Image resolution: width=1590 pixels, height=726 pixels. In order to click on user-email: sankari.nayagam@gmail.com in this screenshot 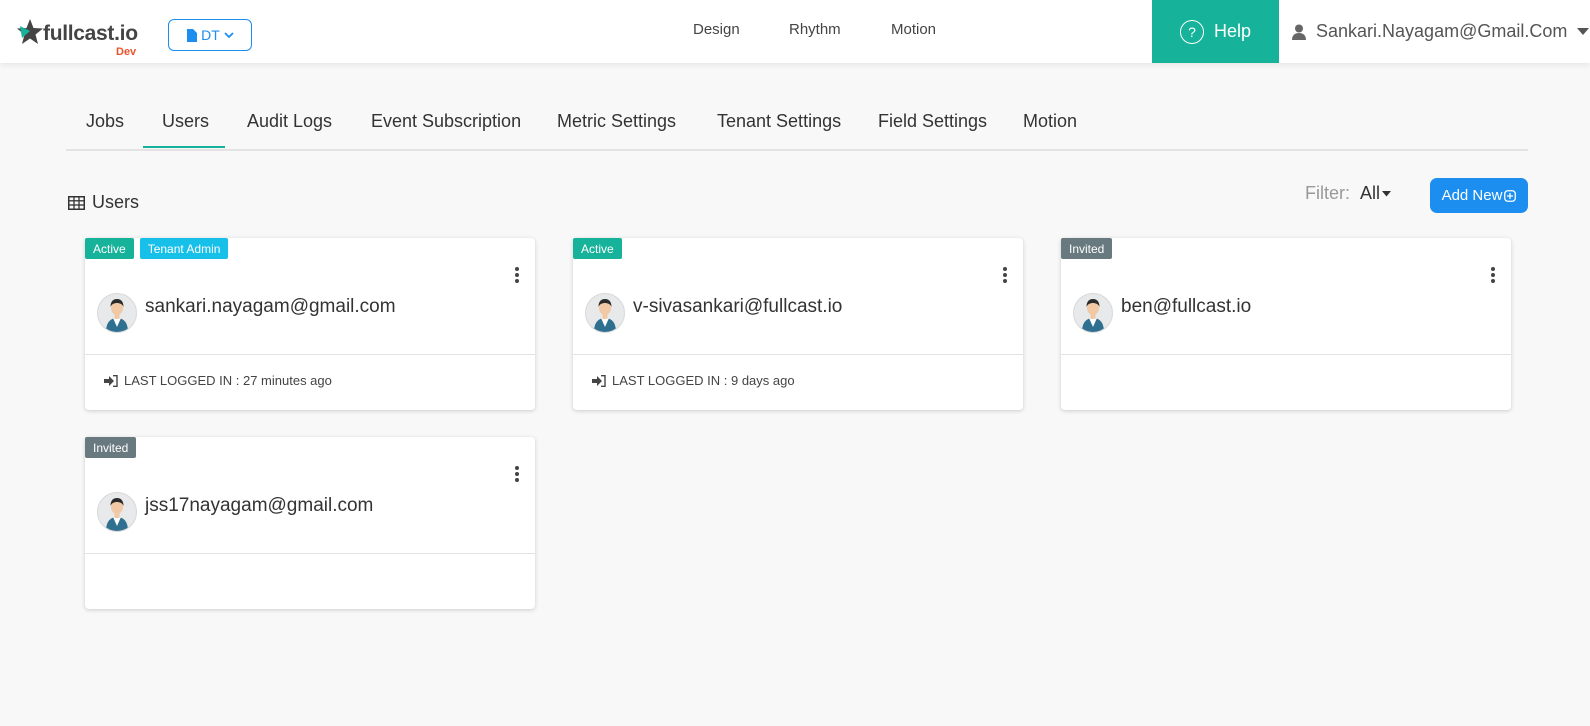, I will do `click(270, 306)`.